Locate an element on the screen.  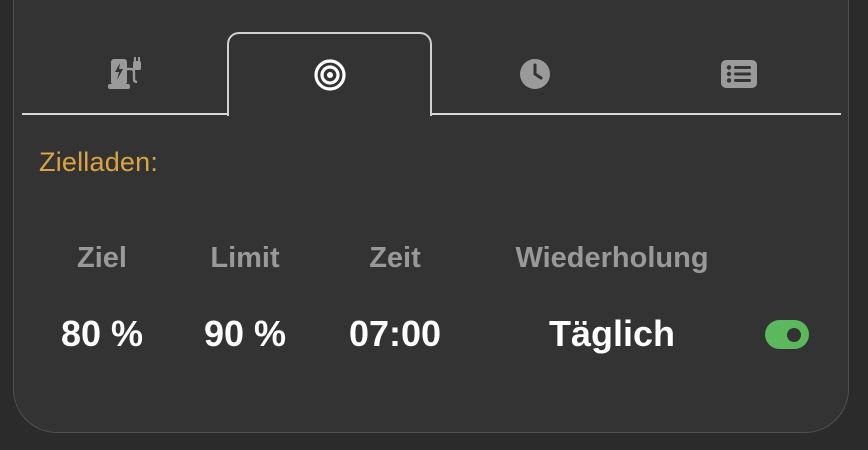
section-heading: Zielladen: is located at coordinates (99, 162).